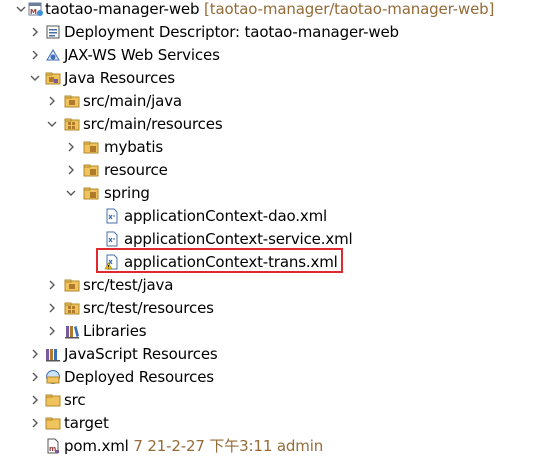 The image size is (558, 462). I want to click on tree-row-src-test-java: src/test/java, so click(279, 285).